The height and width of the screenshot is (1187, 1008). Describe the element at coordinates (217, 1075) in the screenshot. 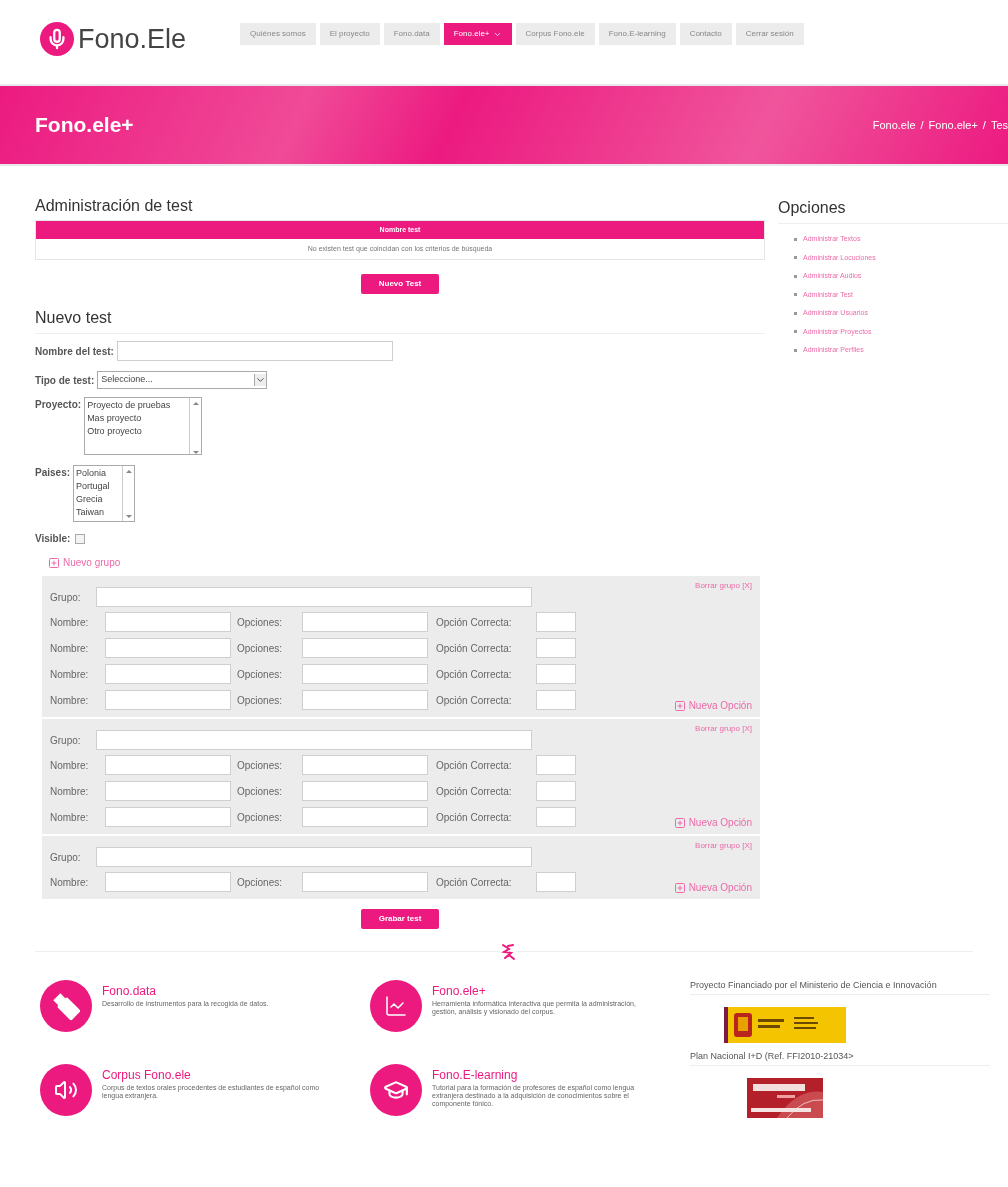

I see `feature-title: Corpus Fono.ele` at that location.